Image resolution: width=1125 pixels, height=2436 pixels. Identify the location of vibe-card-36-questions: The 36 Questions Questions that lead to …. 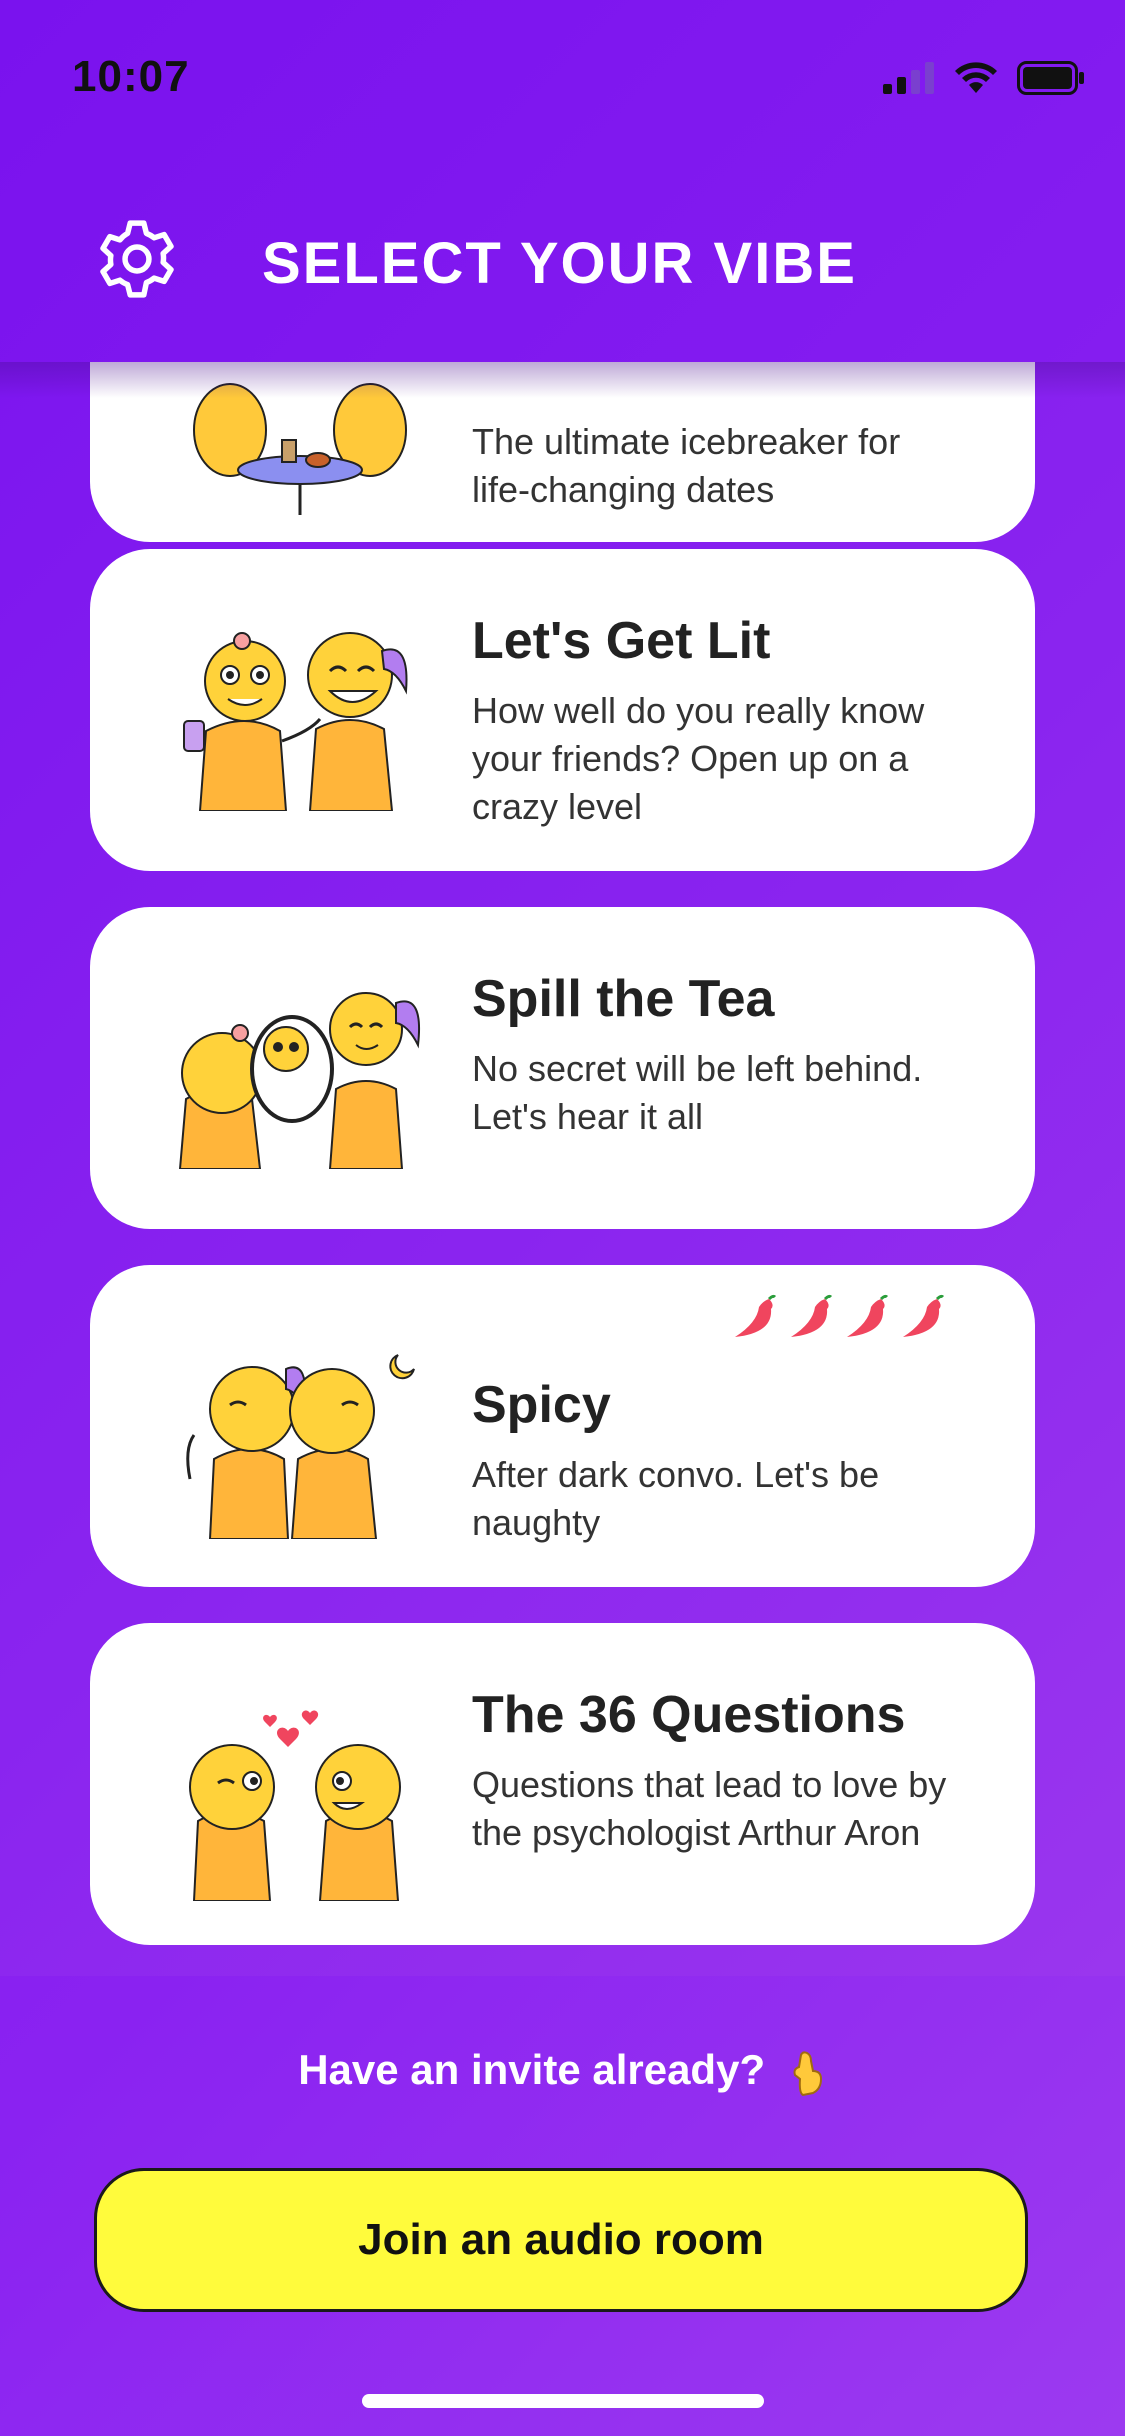
(562, 1784).